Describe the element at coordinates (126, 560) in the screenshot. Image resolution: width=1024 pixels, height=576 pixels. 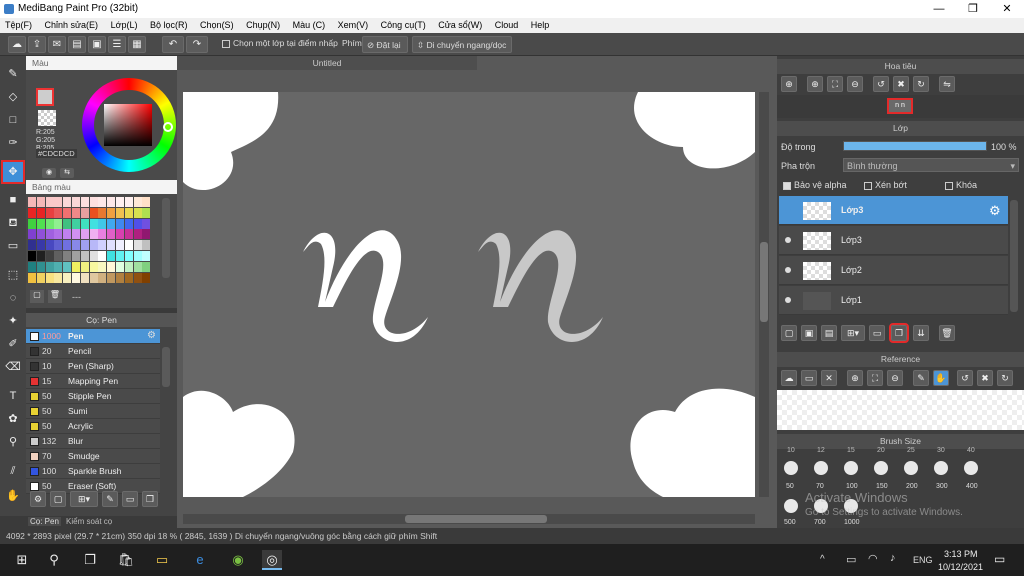
I see `store-icon: 🛍` at that location.